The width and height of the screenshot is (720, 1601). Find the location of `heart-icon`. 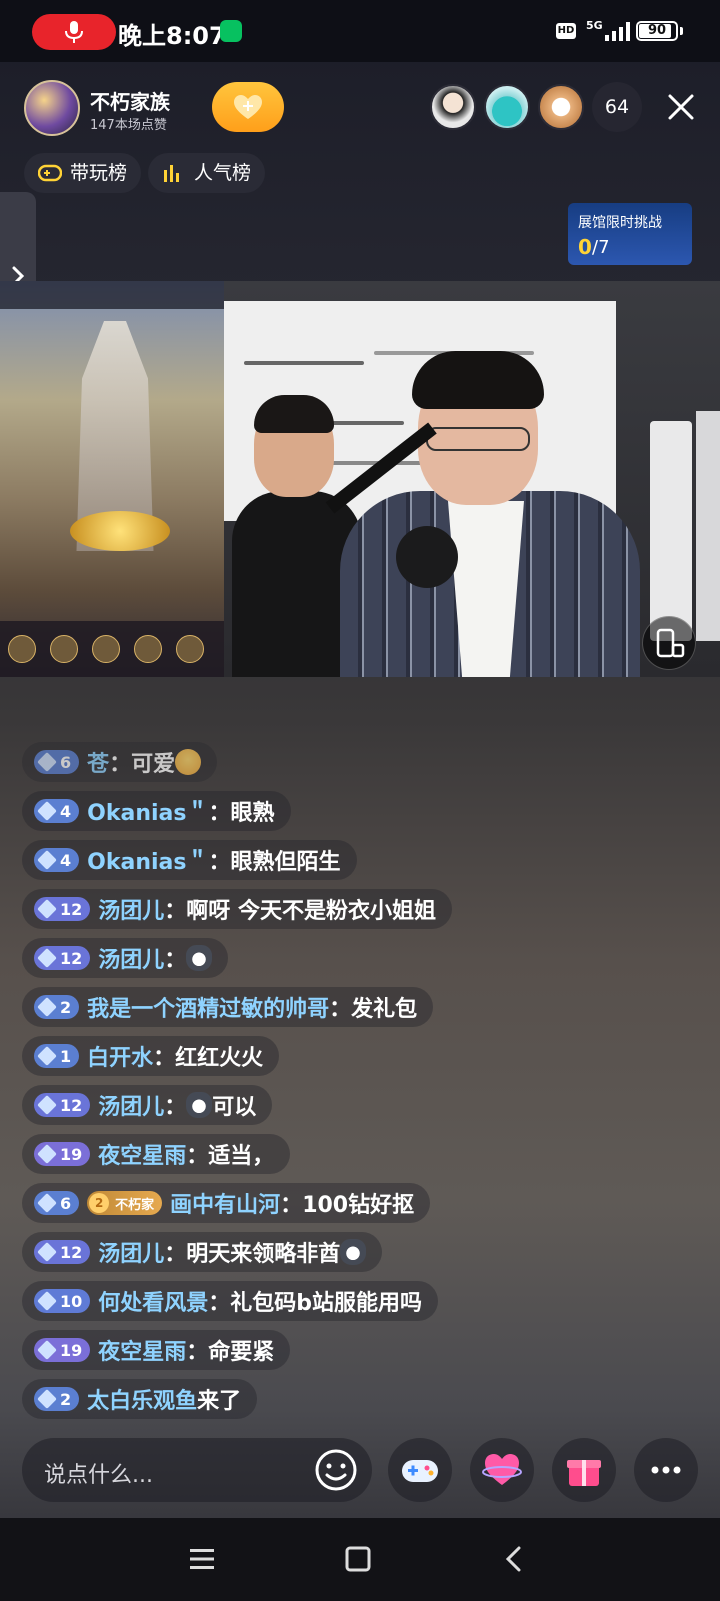

heart-icon is located at coordinates (502, 1469).